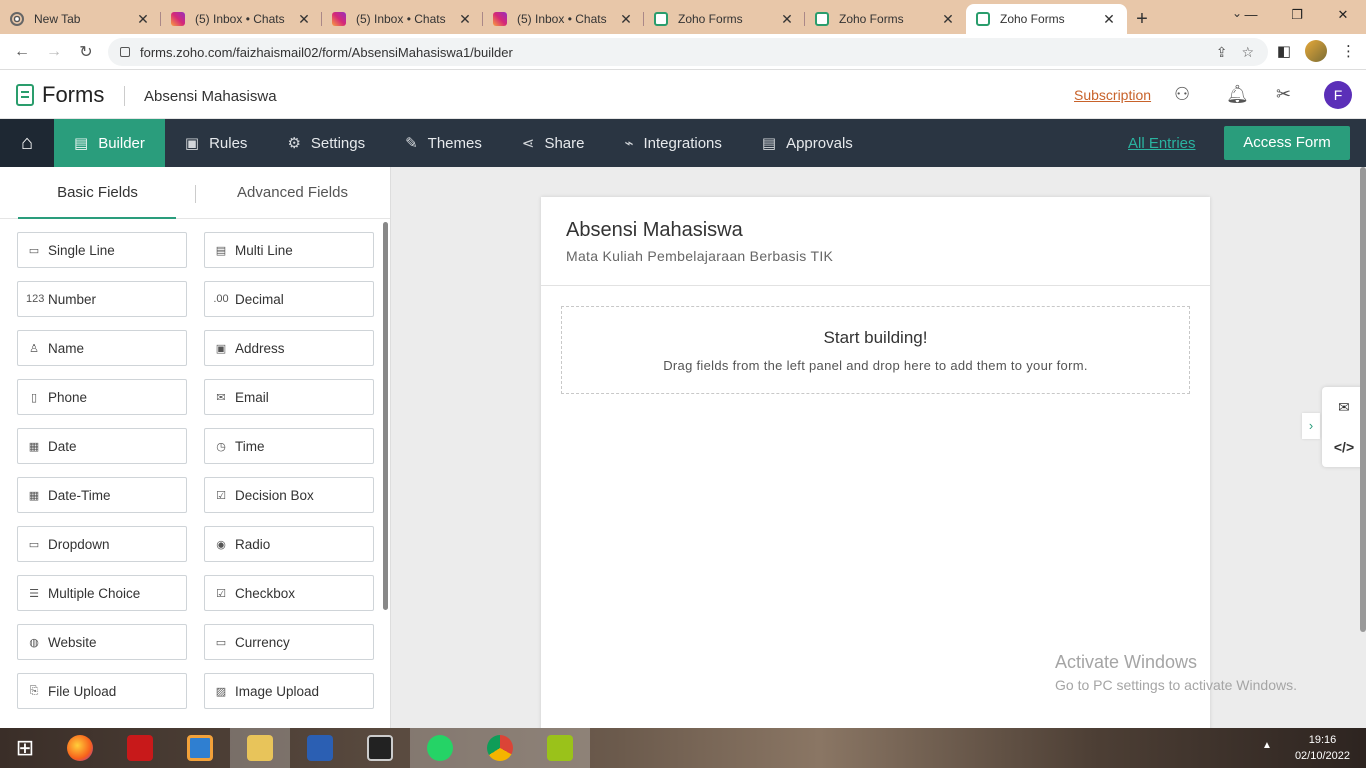 The height and width of the screenshot is (768, 1366). I want to click on field-label: Radio, so click(253, 544).